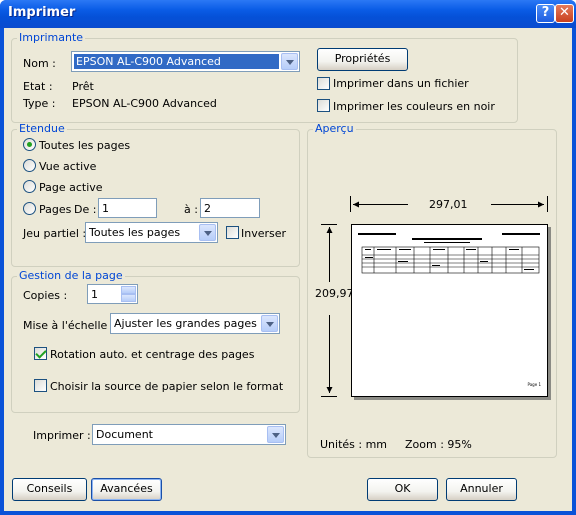 This screenshot has height=515, width=576. I want to click on all-pages-radio, so click(29, 144).